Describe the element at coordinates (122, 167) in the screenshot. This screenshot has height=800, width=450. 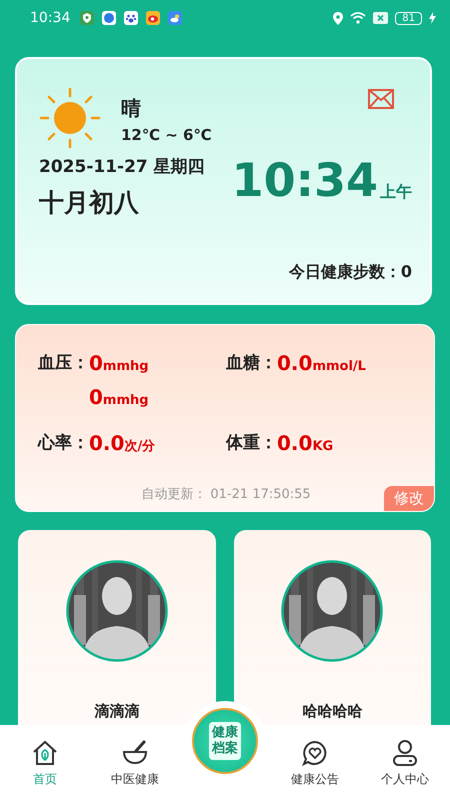
I see `date-text: 2025-11-27 星期四` at that location.